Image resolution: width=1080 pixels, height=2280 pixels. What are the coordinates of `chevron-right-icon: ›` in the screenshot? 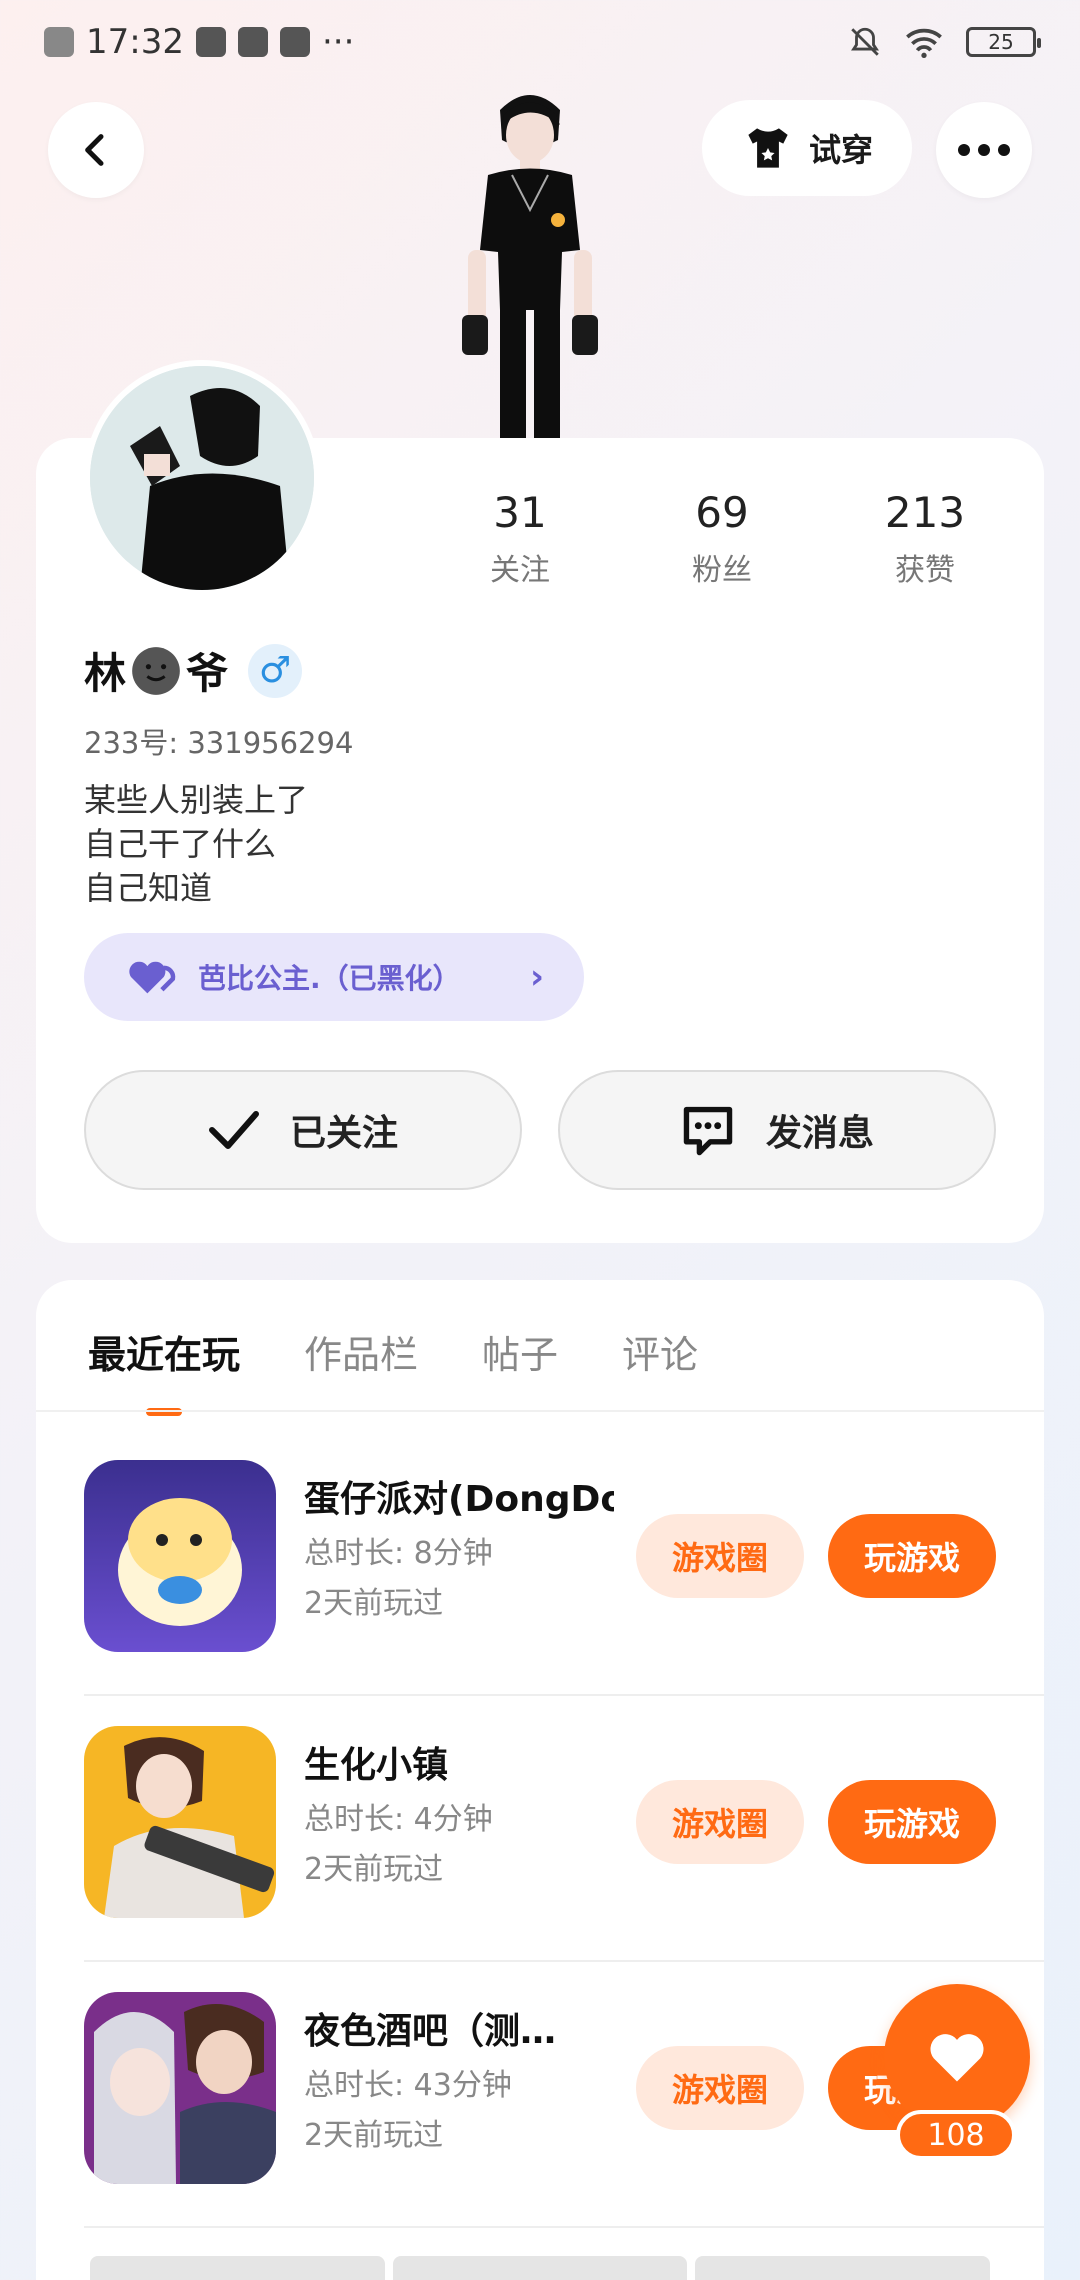 It's located at (536, 977).